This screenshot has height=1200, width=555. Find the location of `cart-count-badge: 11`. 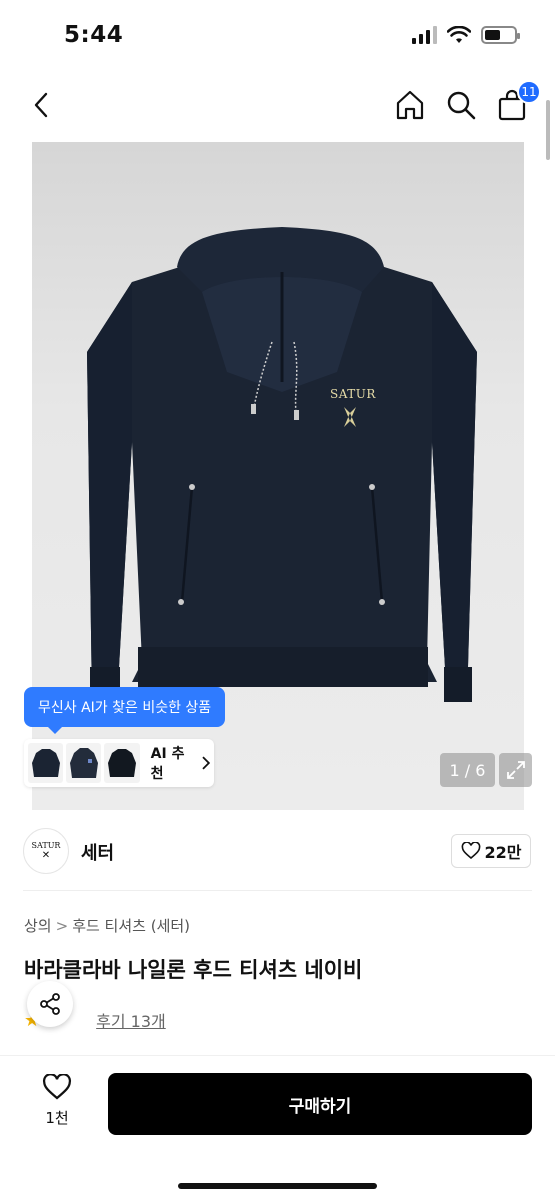

cart-count-badge: 11 is located at coordinates (529, 92).